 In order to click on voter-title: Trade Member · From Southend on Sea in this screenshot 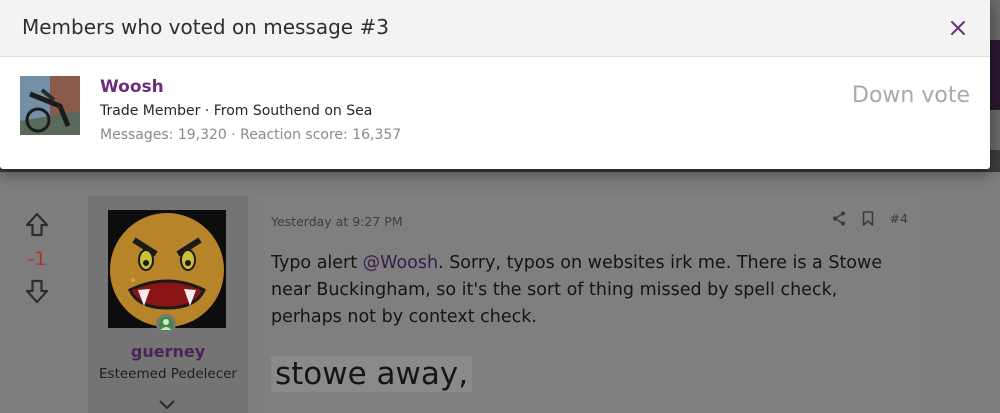, I will do `click(236, 111)`.